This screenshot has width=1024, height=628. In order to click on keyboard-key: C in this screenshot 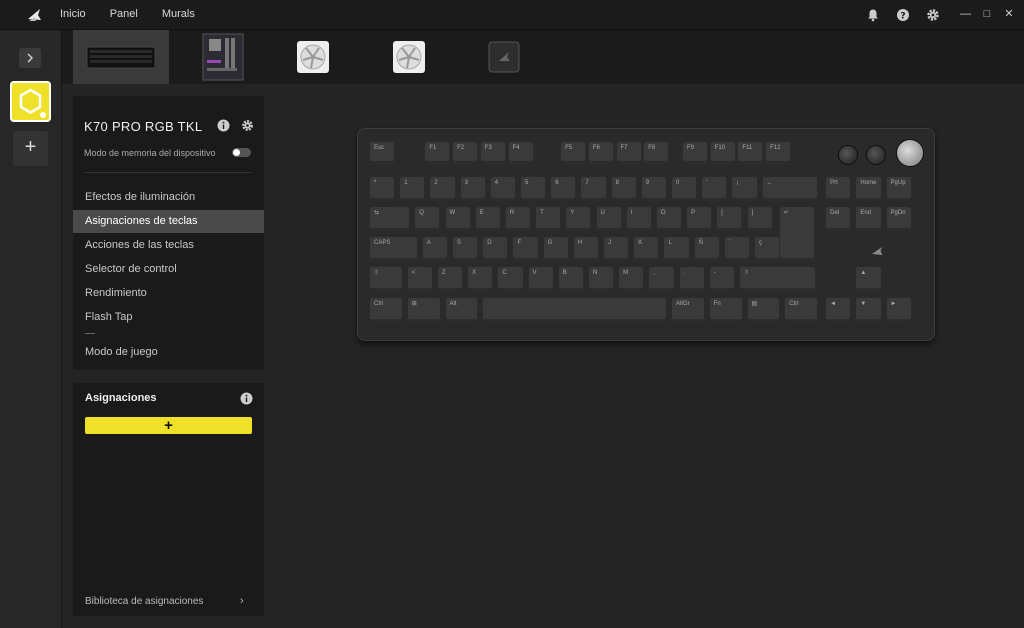, I will do `click(510, 279)`.